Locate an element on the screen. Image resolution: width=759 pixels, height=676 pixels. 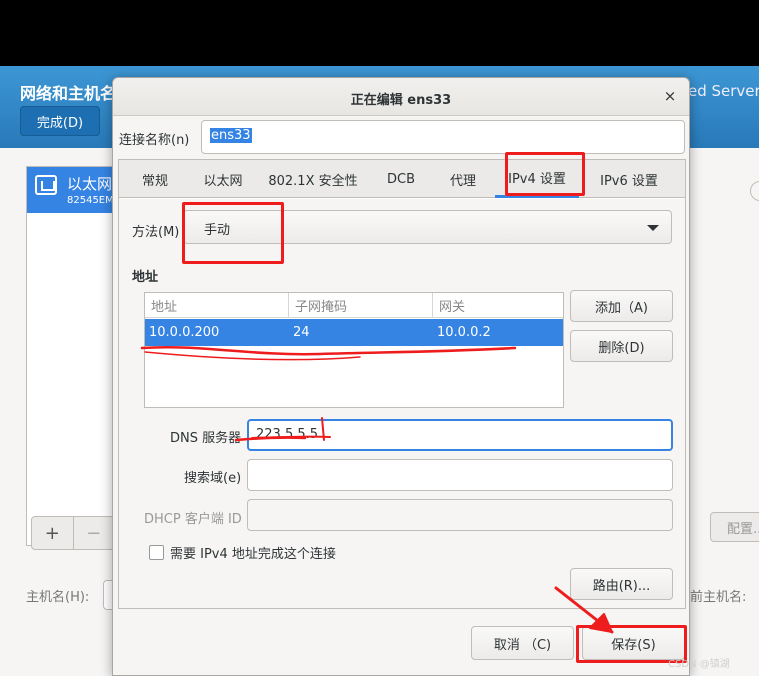
tab-ethernet: 以太网 is located at coordinates (223, 179).